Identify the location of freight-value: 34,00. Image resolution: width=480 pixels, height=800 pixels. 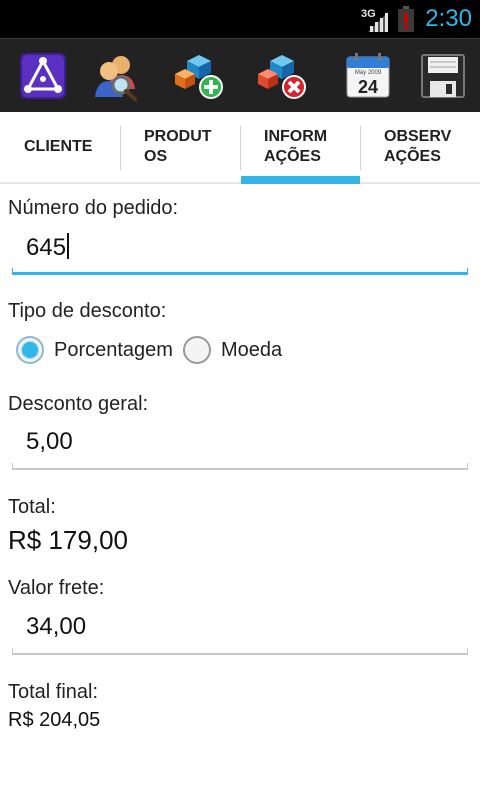
(56, 626).